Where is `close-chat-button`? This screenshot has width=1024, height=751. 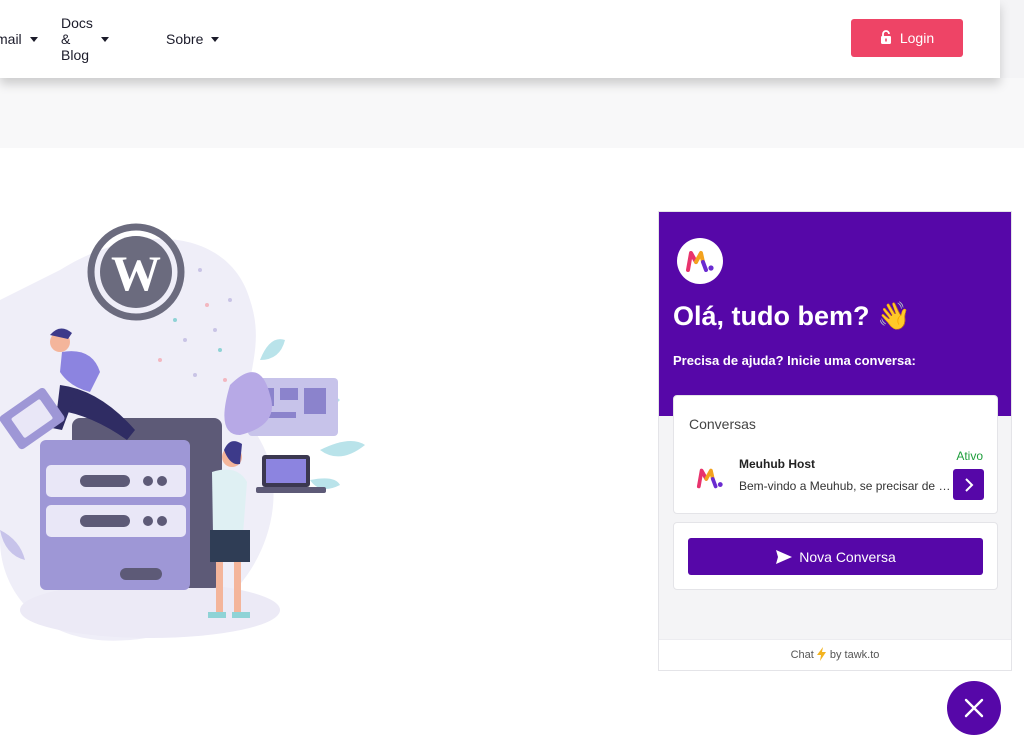
close-chat-button is located at coordinates (974, 708).